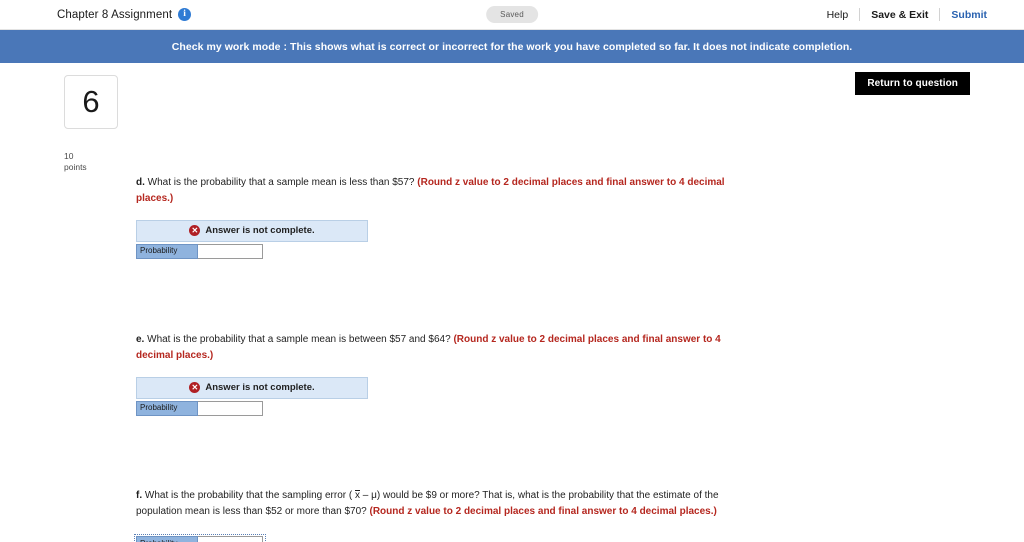 This screenshot has height=542, width=1024. I want to click on help-link: Help, so click(838, 15).